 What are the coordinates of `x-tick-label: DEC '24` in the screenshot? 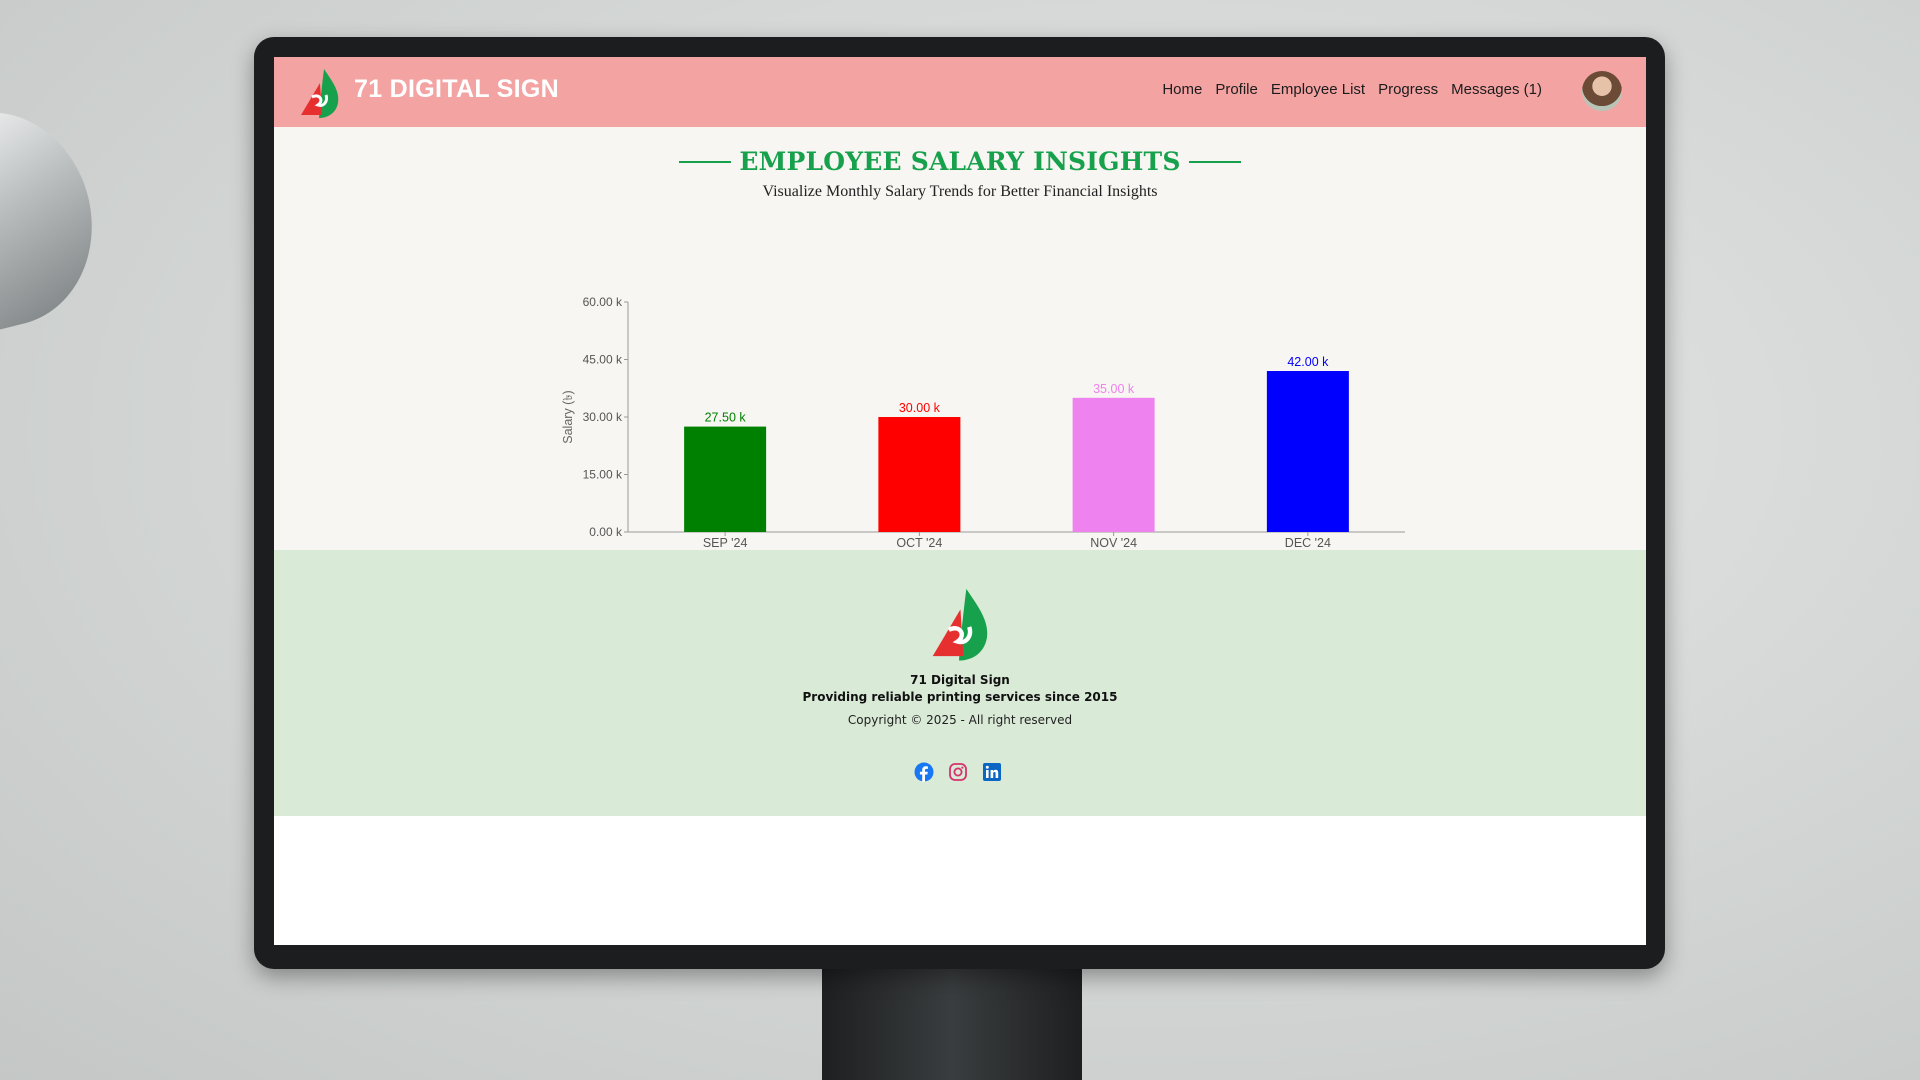 It's located at (1308, 543).